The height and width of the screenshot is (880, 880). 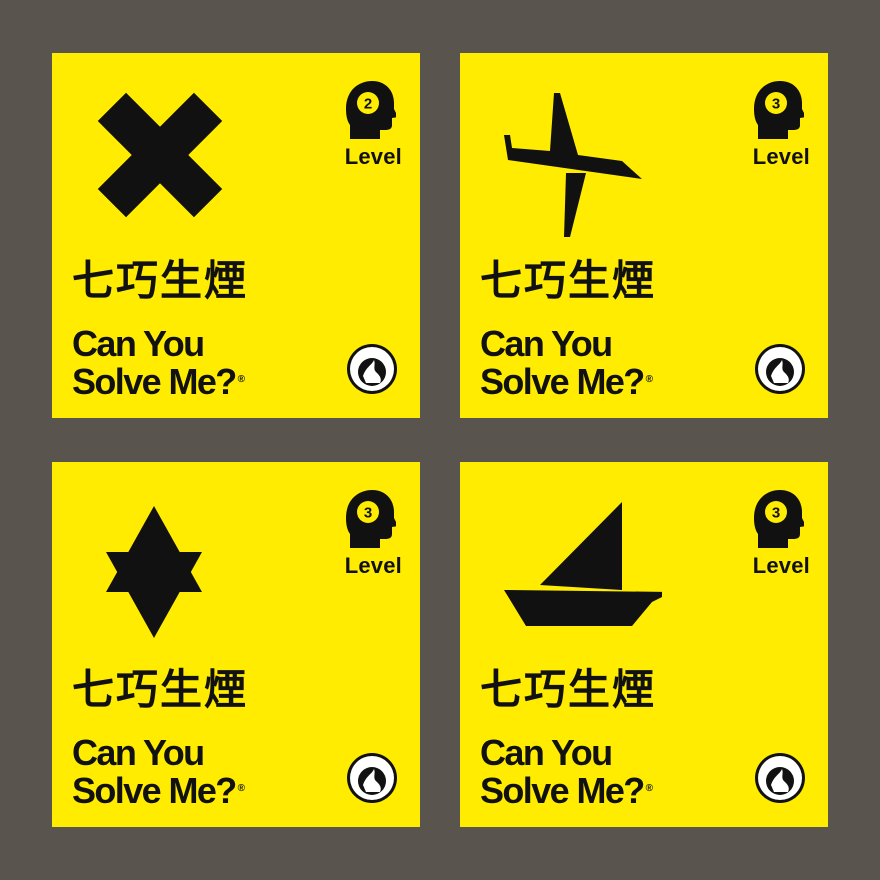 I want to click on level-number: 2, so click(x=368, y=104).